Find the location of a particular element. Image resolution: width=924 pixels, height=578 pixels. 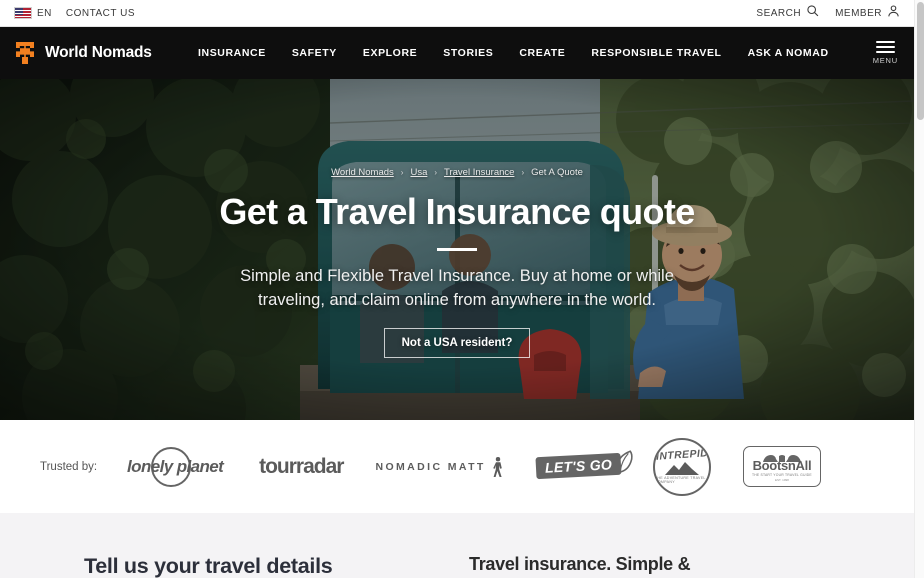

nav-item-stories: STORIES is located at coordinates (468, 53).